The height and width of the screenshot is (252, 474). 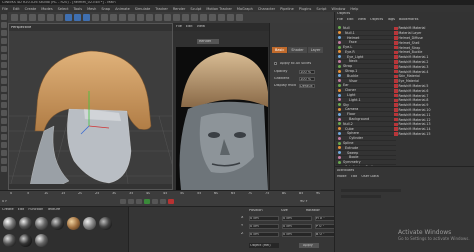 I want to click on next-key-button, so click(x=155, y=201).